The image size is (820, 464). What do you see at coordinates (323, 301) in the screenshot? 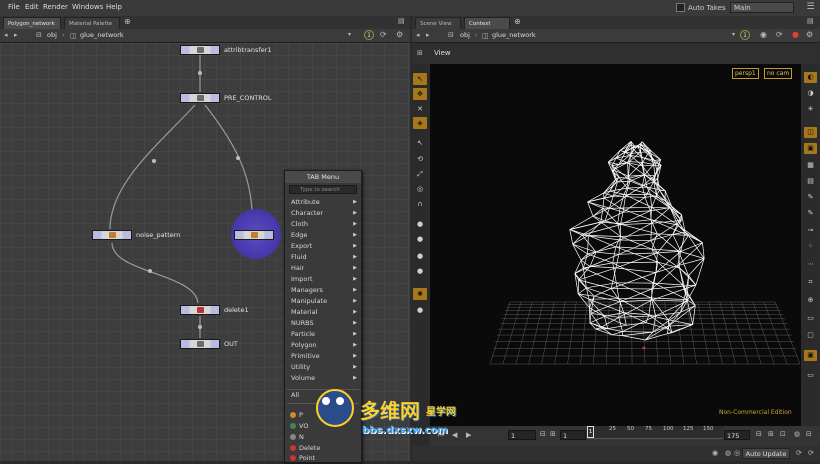
I see `tab-menu-item-manipulate: Manipulate▶` at bounding box center [323, 301].